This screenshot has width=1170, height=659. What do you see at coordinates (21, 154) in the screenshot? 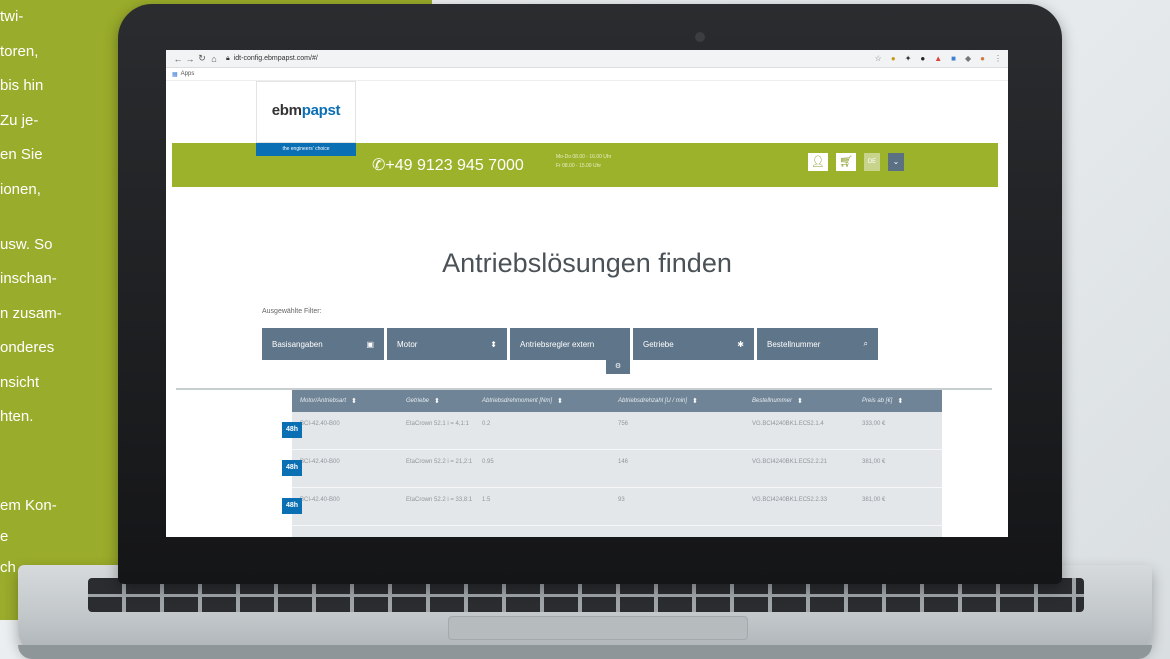
I see `side-text-line: en Sie` at bounding box center [21, 154].